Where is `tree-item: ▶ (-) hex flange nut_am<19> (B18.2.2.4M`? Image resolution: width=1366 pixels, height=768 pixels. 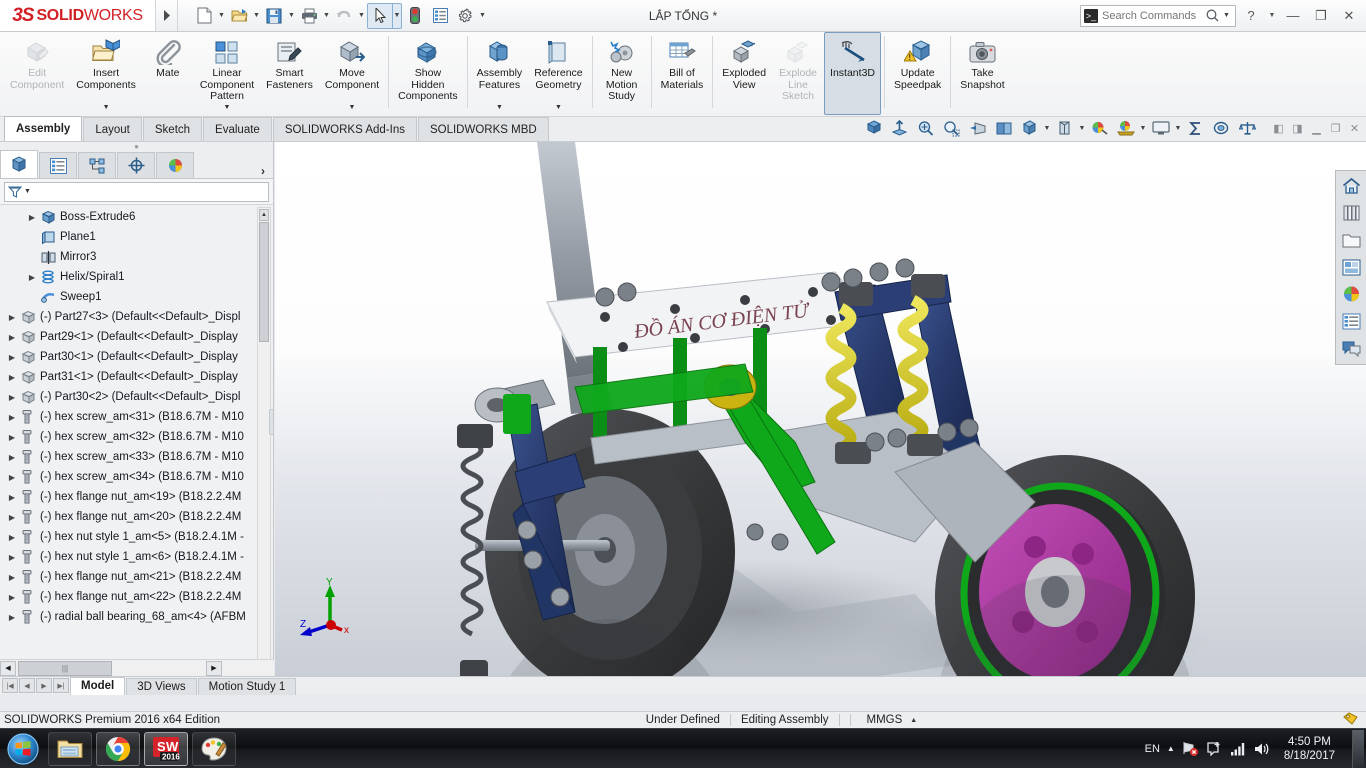 tree-item: ▶ (-) hex flange nut_am<19> (B18.2.2.4M is located at coordinates (136, 497).